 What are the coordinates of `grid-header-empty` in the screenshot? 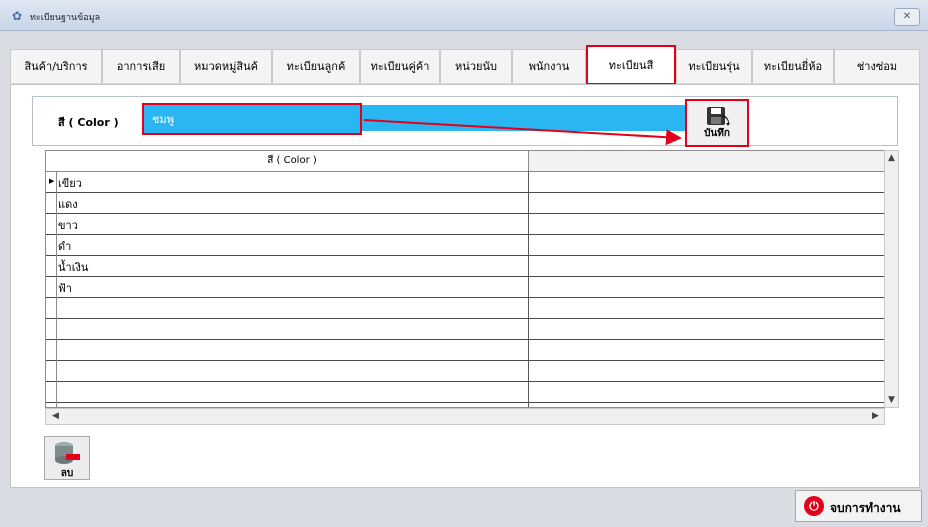 It's located at (706, 161).